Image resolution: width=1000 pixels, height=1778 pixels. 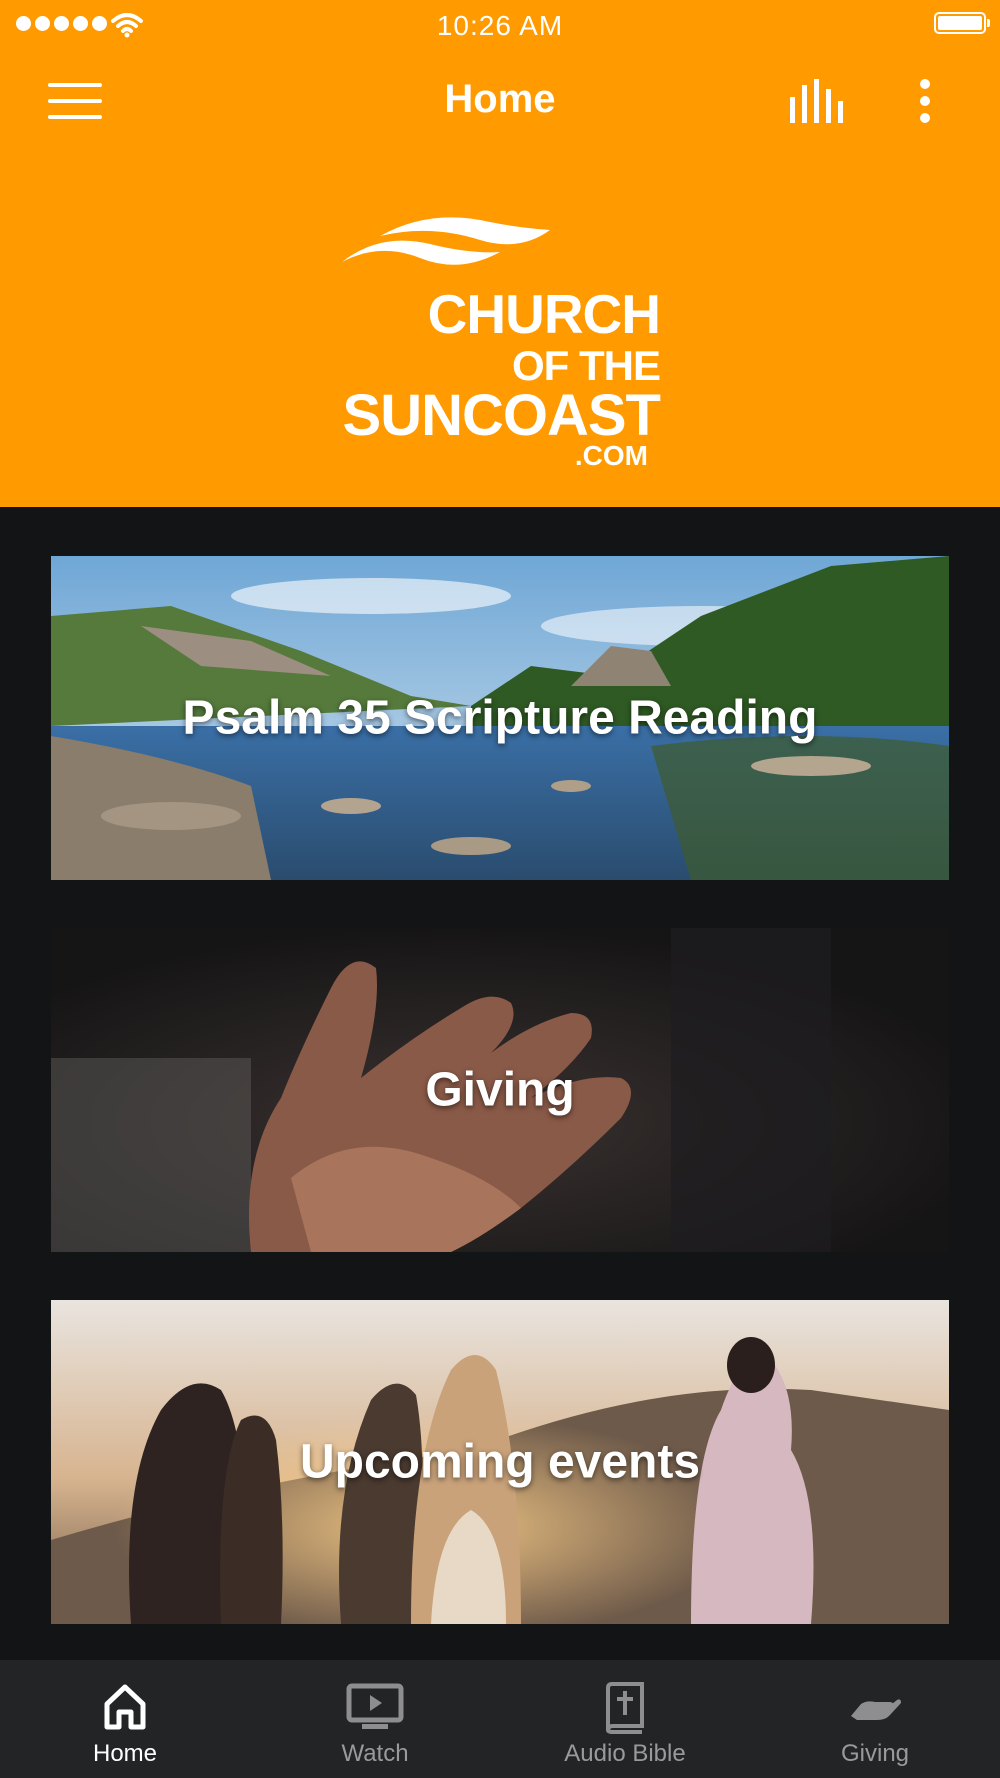 I want to click on tab-watch-label: Watch, so click(x=375, y=1753).